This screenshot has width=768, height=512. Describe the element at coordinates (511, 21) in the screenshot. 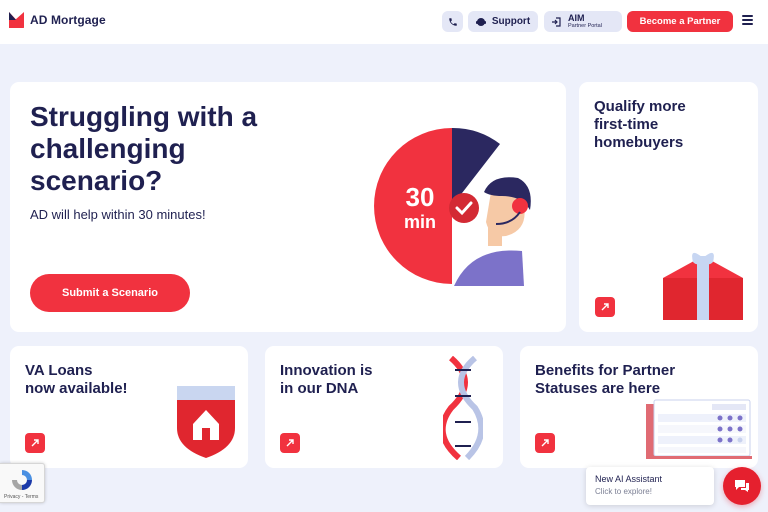

I see `support-label: Support` at that location.